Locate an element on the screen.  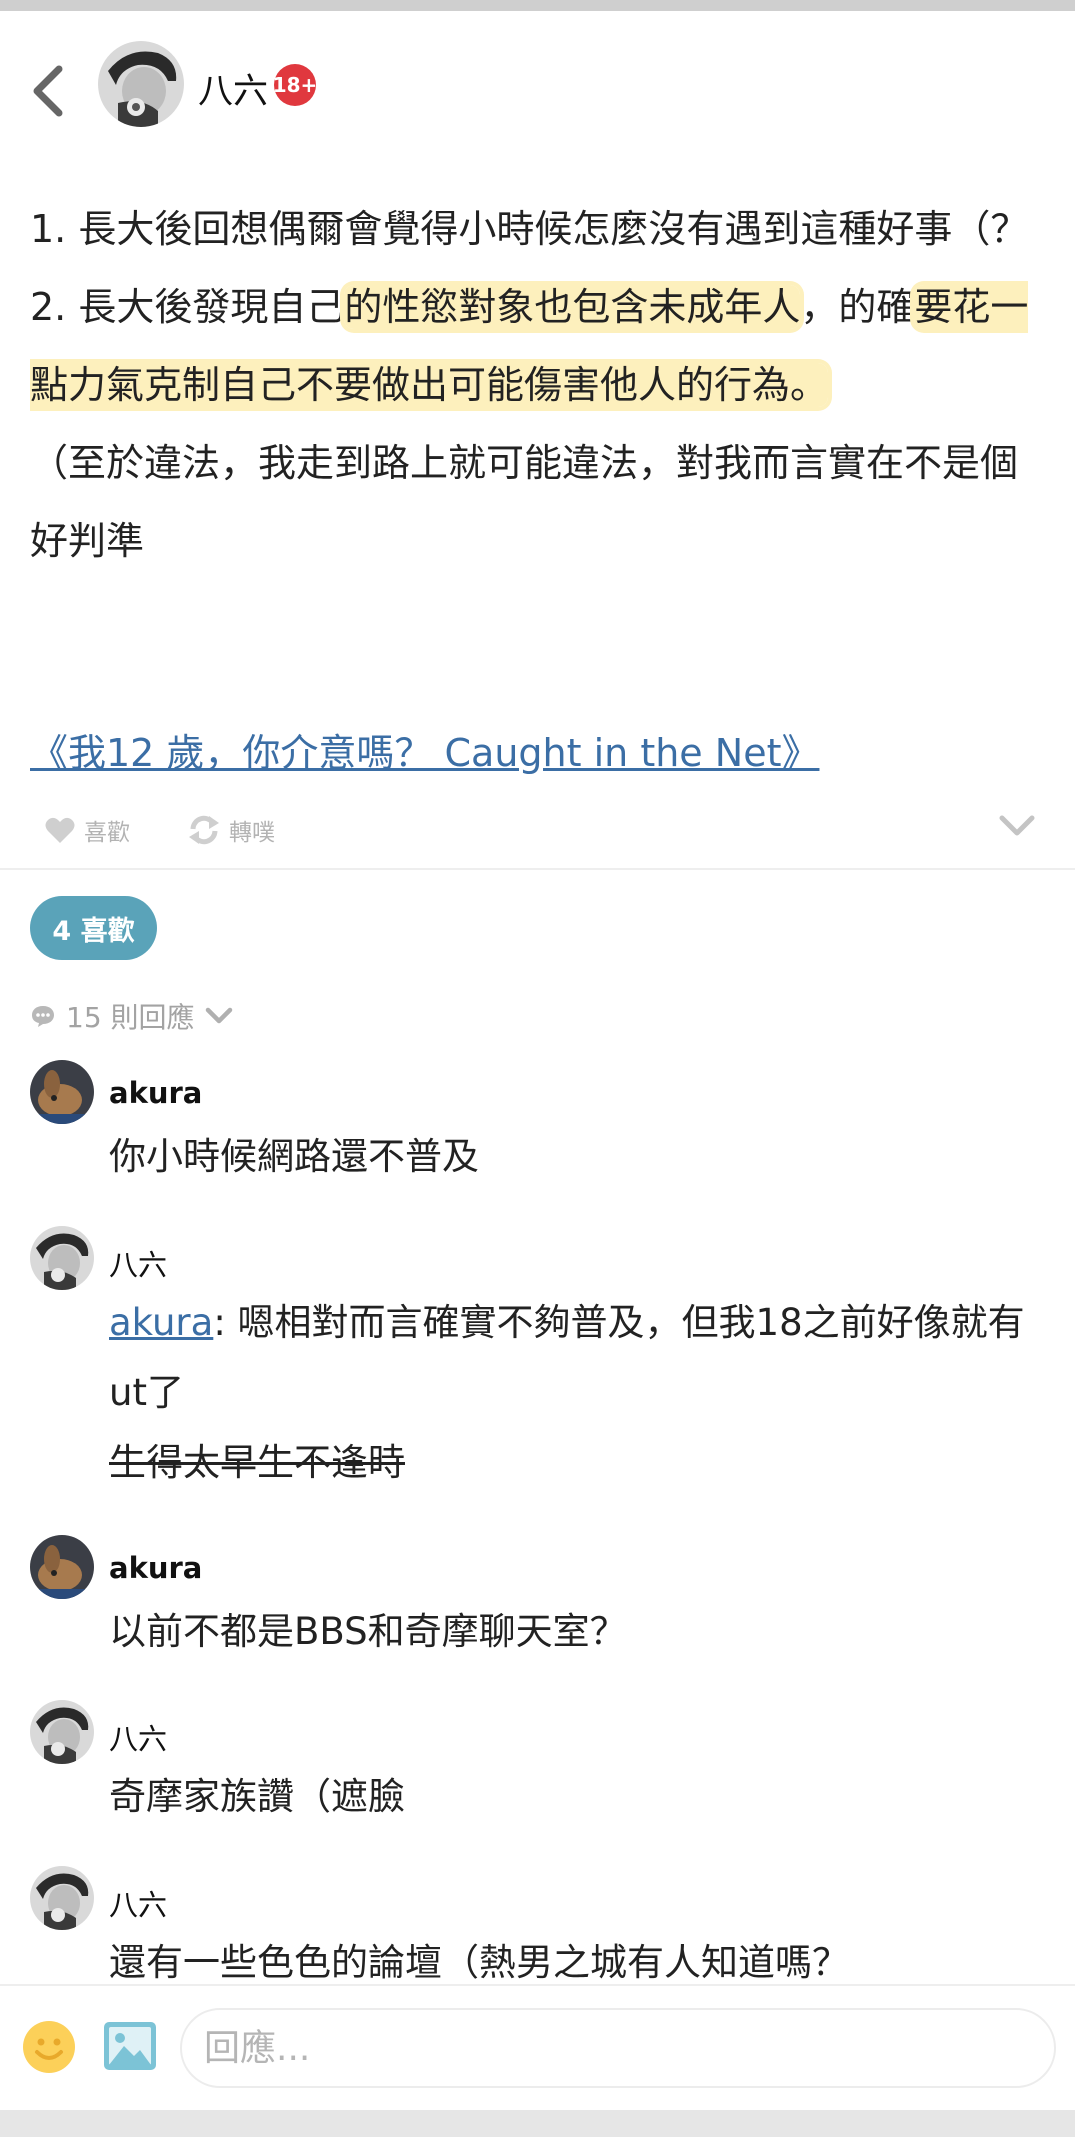
post-header: 八六 18+ is located at coordinates (537, 86).